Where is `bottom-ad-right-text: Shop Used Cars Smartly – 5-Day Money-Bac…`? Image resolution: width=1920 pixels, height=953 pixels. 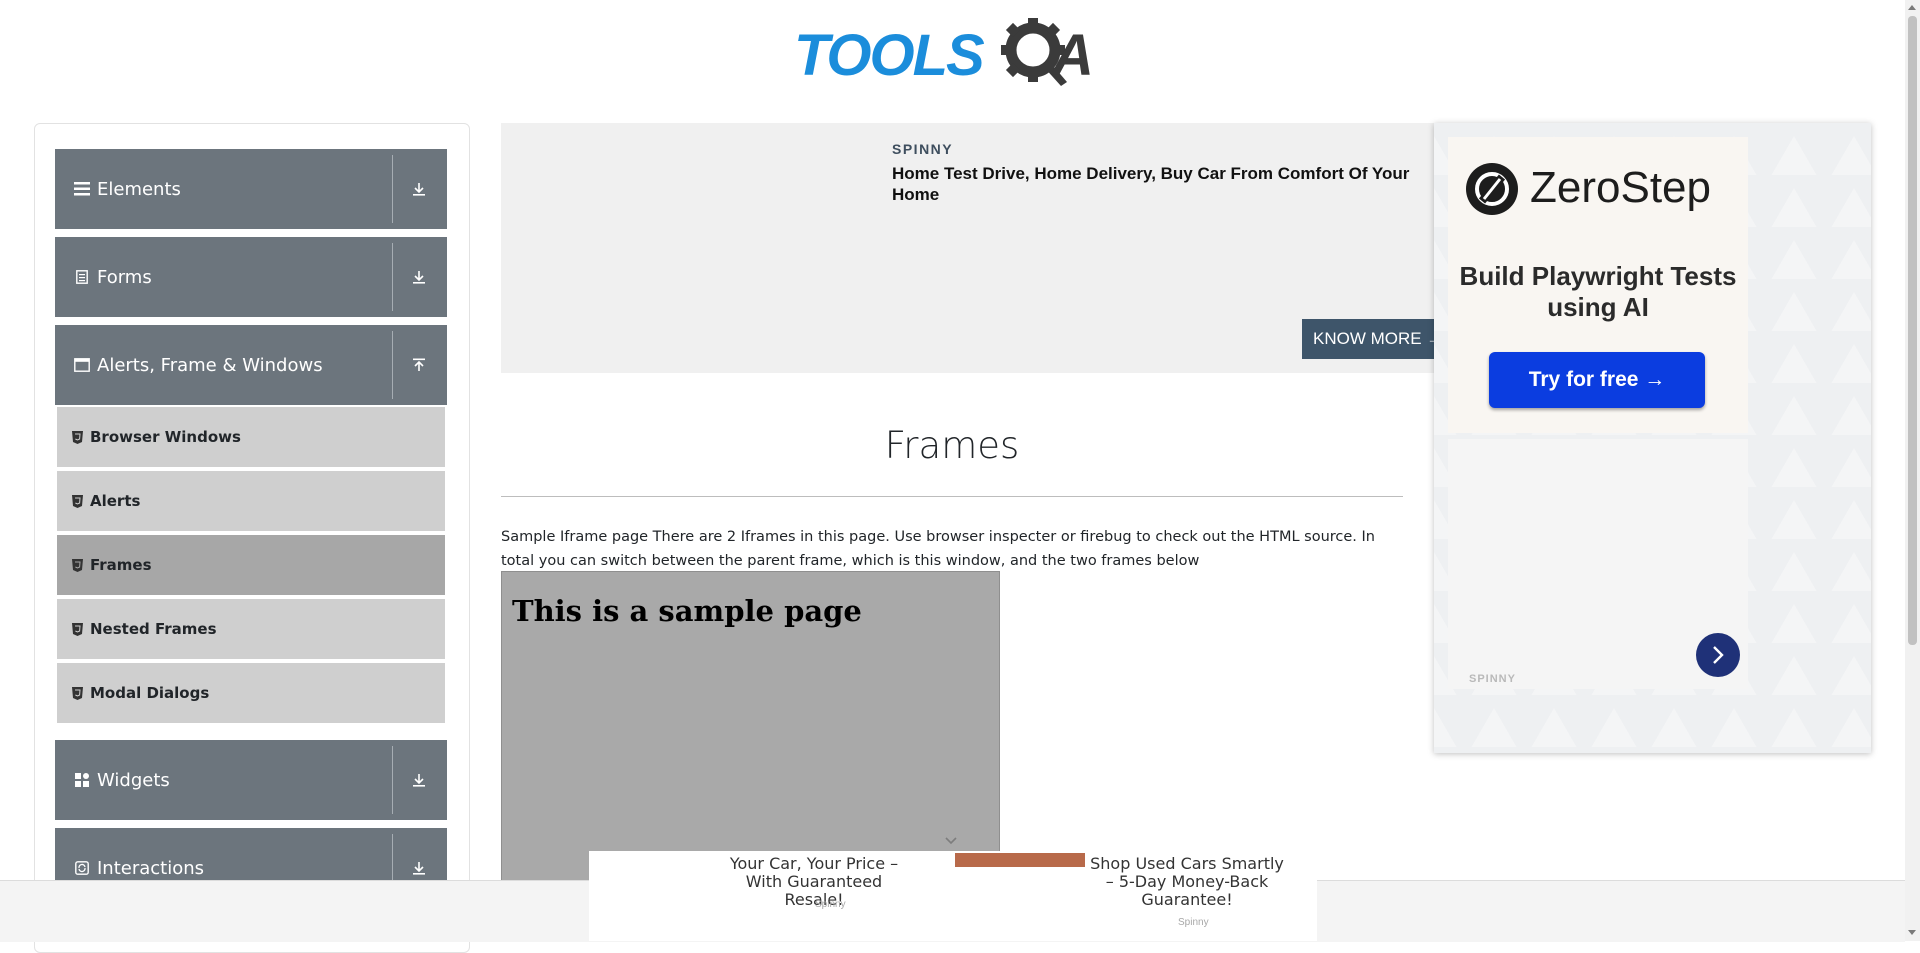
bottom-ad-right-text: Shop Used Cars Smartly – 5-Day Money-Bac… is located at coordinates (1187, 882).